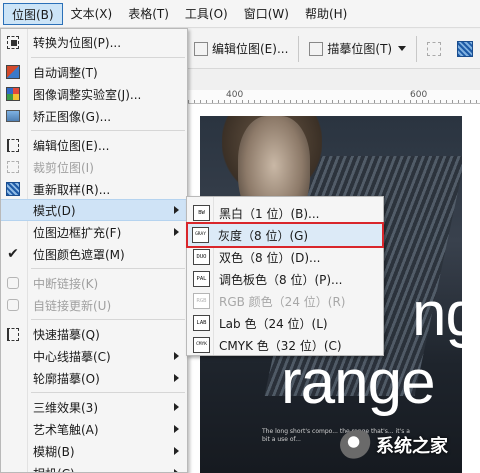 The height and width of the screenshot is (473, 480). What do you see at coordinates (72, 356) in the screenshot?
I see `menu-item-label: 中心线描摹(C)` at bounding box center [72, 356].